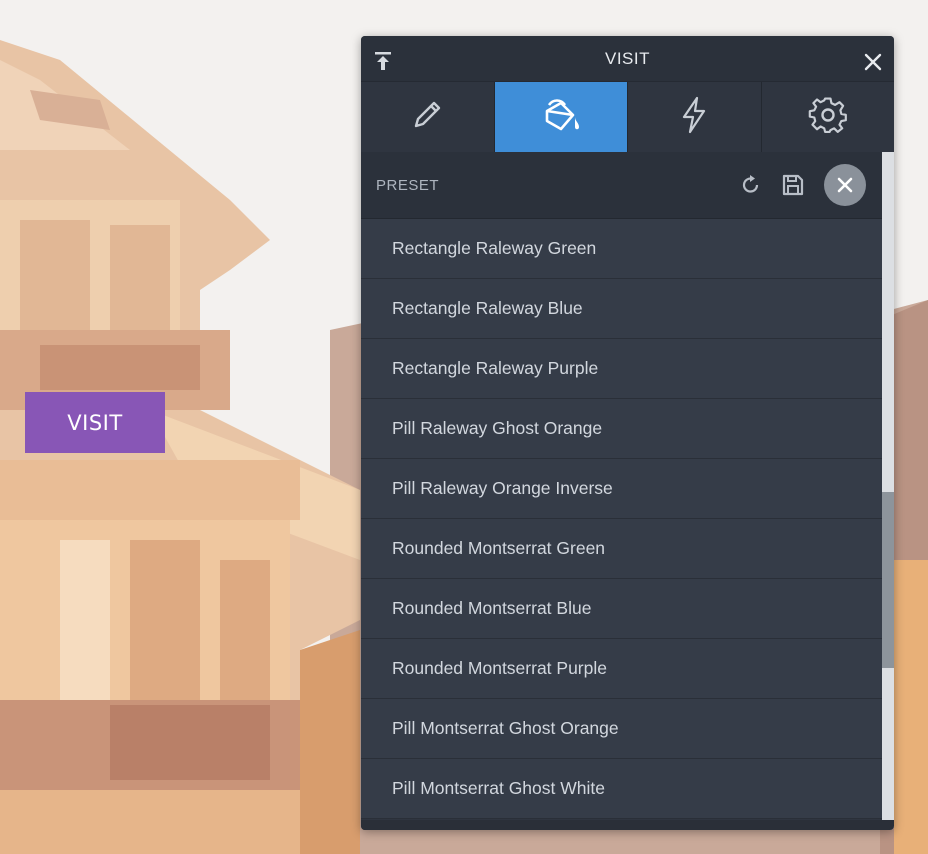  I want to click on panel-tabs, so click(627, 117).